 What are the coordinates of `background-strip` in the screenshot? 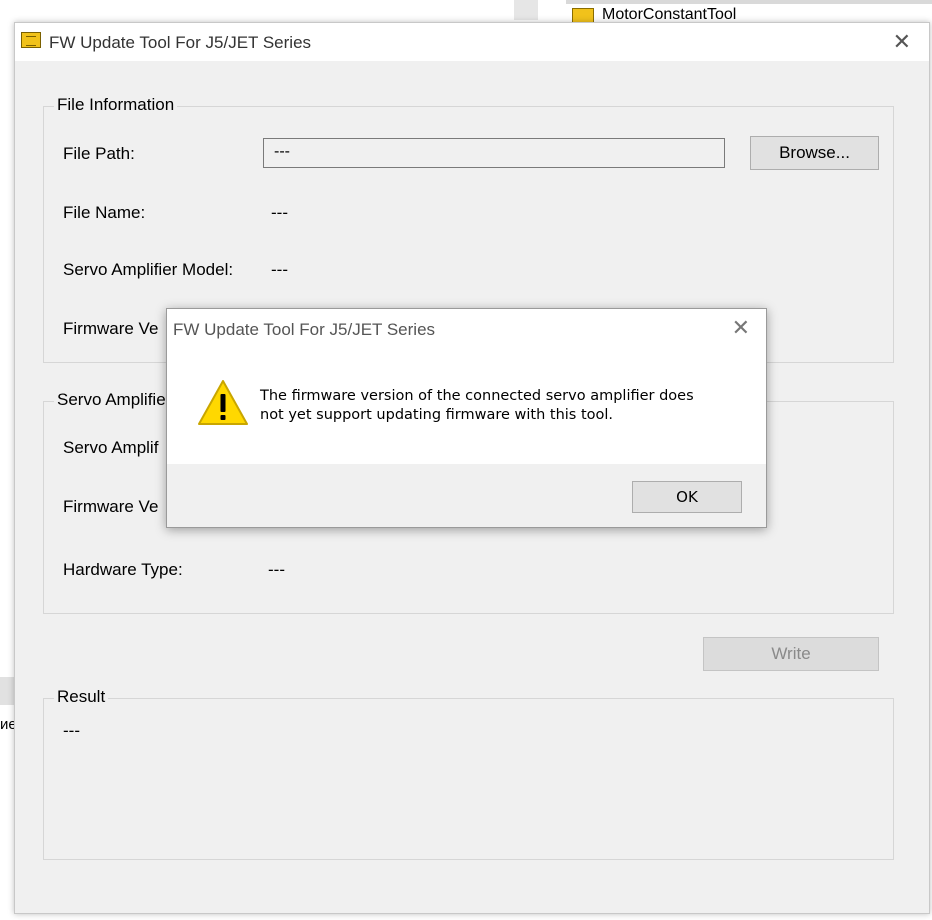 It's located at (526, 10).